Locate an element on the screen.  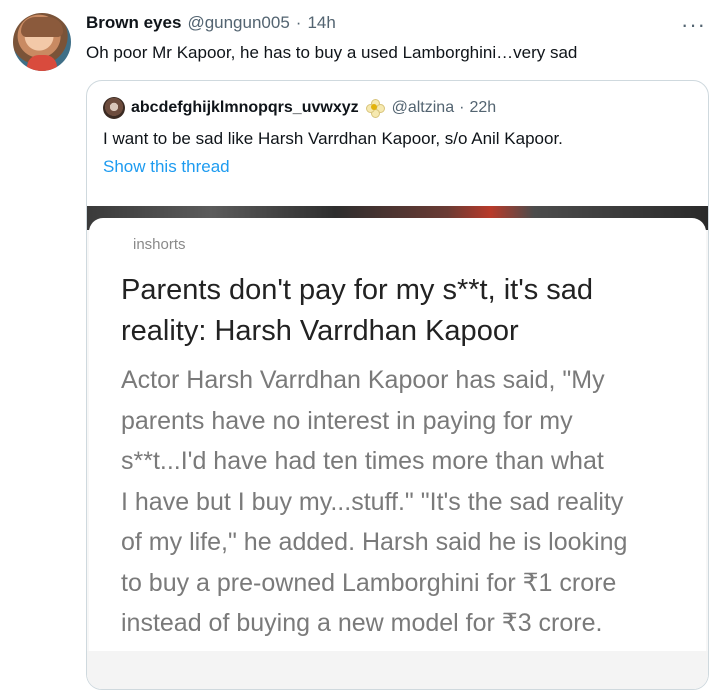
source-tag: inshorts is located at coordinates (159, 244).